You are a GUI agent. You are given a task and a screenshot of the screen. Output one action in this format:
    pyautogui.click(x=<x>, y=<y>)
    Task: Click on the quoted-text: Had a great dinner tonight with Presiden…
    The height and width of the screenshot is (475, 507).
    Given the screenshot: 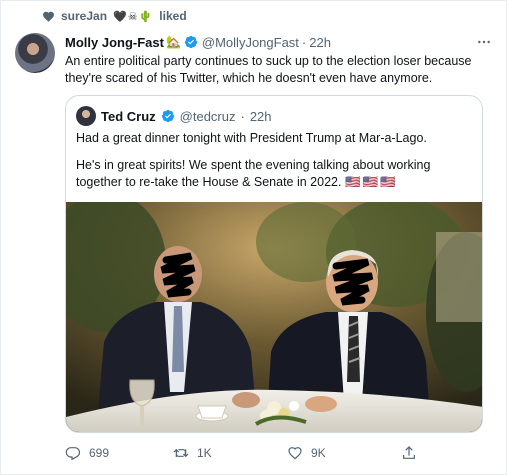 What is the action you would take?
    pyautogui.click(x=276, y=160)
    